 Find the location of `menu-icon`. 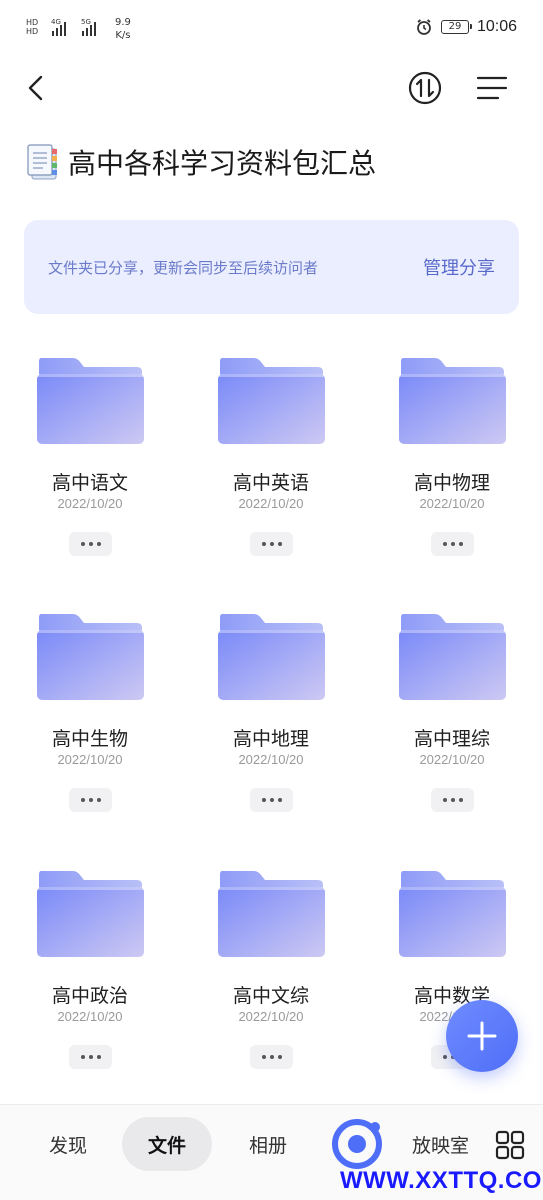

menu-icon is located at coordinates (492, 88).